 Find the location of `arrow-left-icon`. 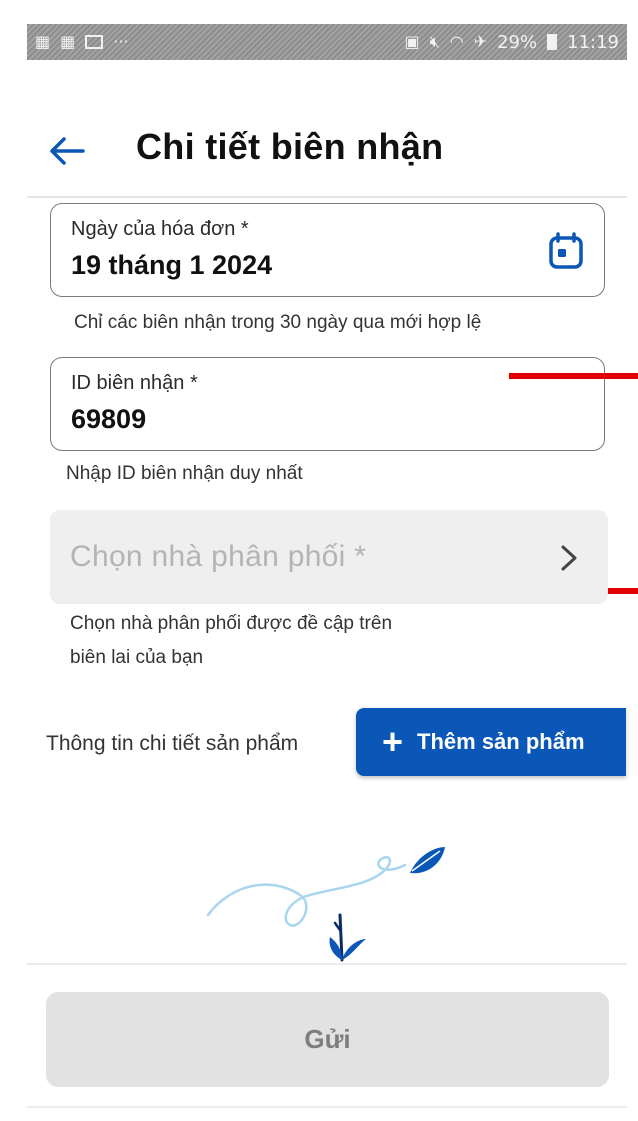

arrow-left-icon is located at coordinates (67, 151).